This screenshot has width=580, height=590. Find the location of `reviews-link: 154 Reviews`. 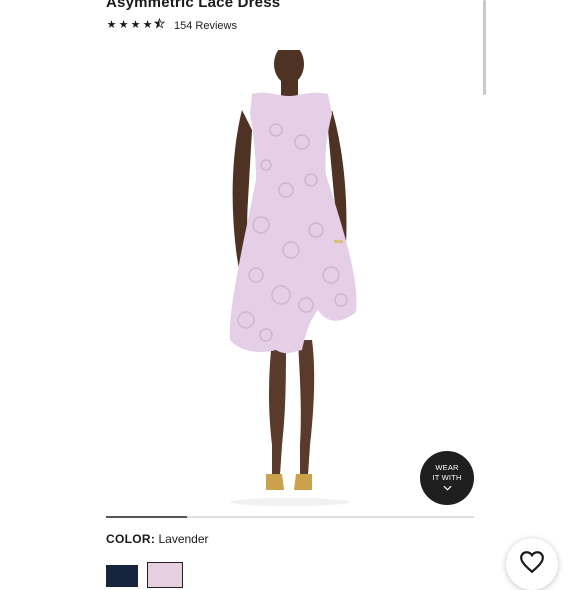

reviews-link: 154 Reviews is located at coordinates (205, 26).